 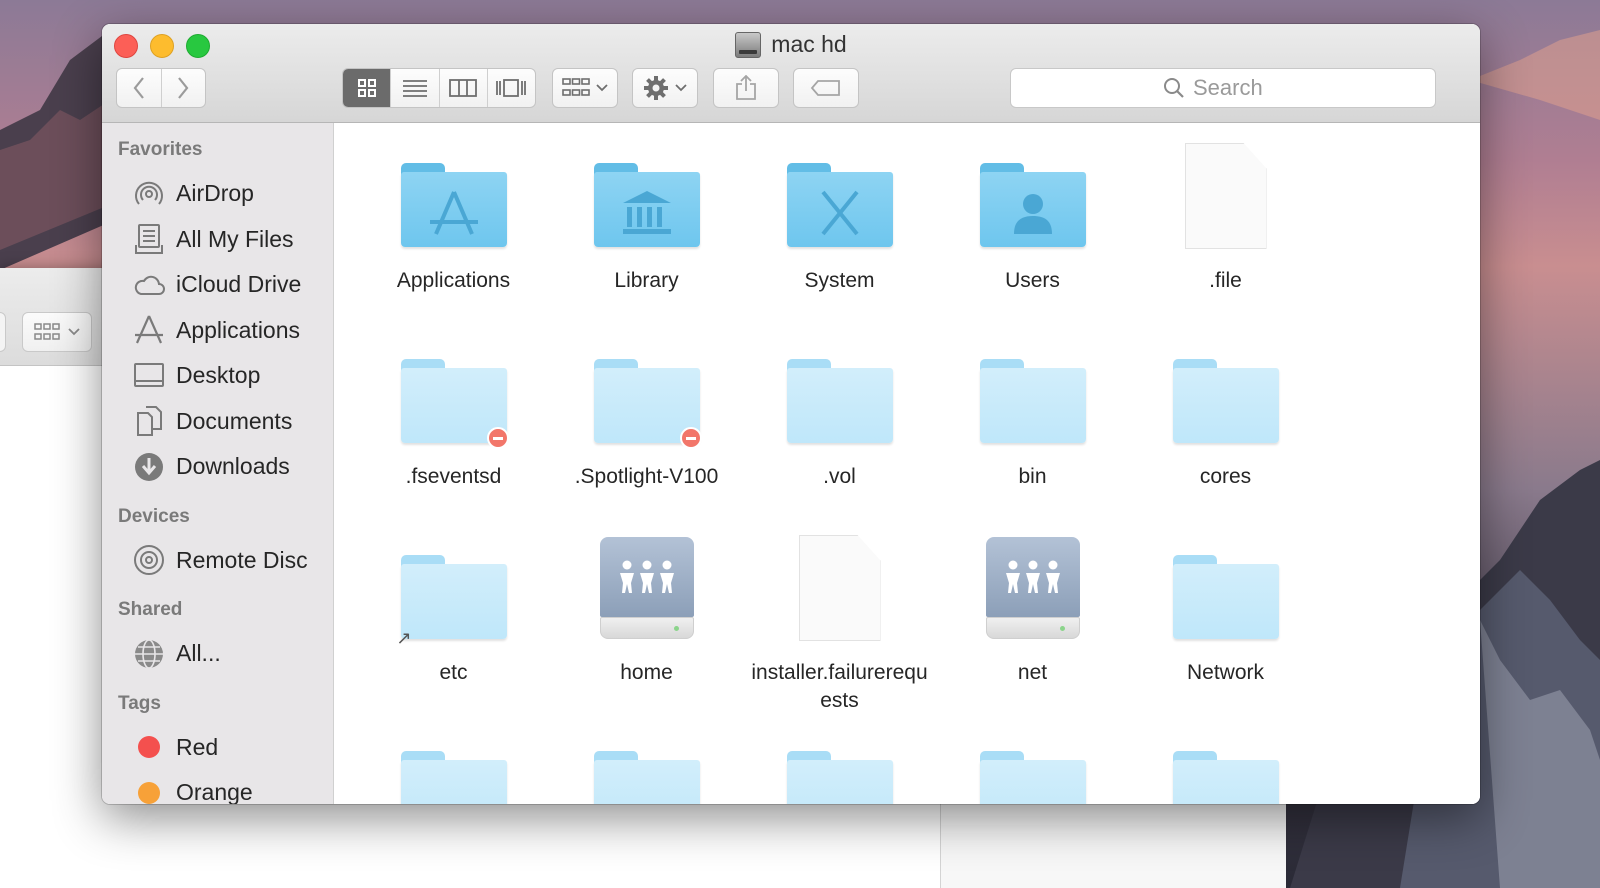 I want to click on file-name: System, so click(x=839, y=280).